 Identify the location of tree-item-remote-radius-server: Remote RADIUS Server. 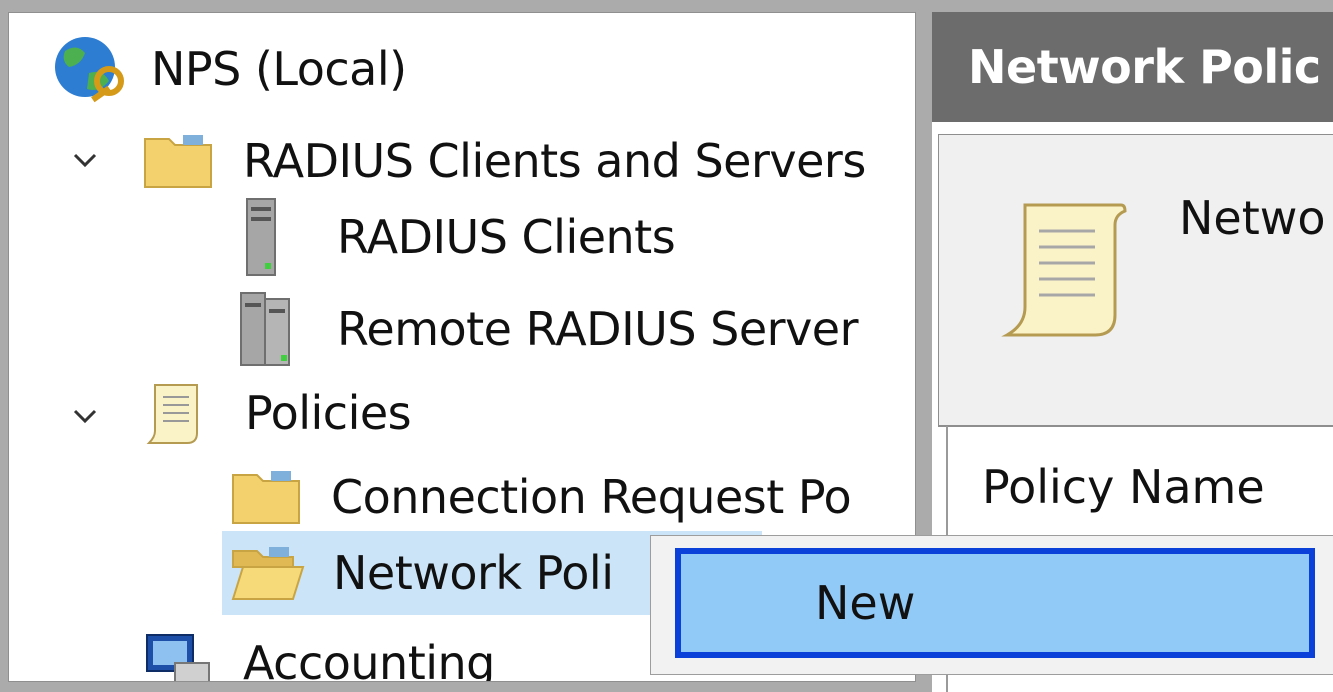
(548, 329).